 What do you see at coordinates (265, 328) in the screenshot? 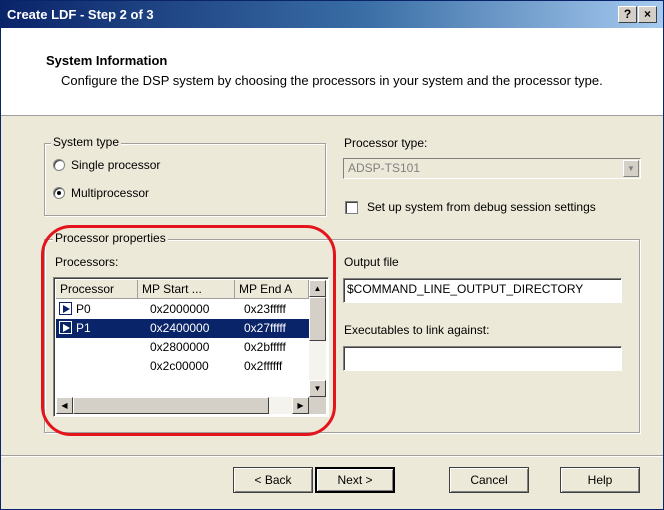
I see `cell-mp-end: 0x27fffff` at bounding box center [265, 328].